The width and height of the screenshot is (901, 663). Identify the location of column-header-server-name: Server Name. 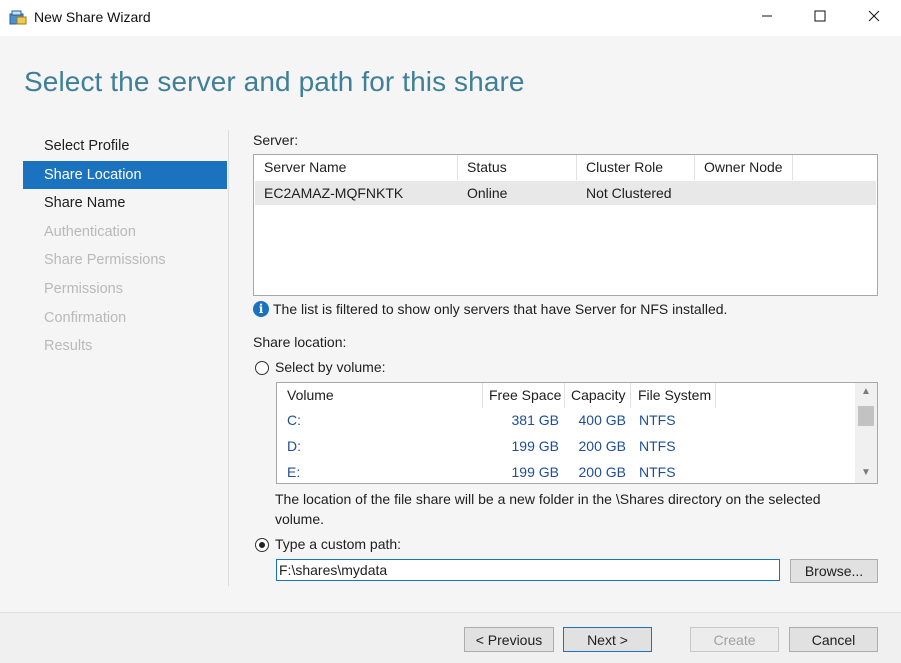
(356, 167).